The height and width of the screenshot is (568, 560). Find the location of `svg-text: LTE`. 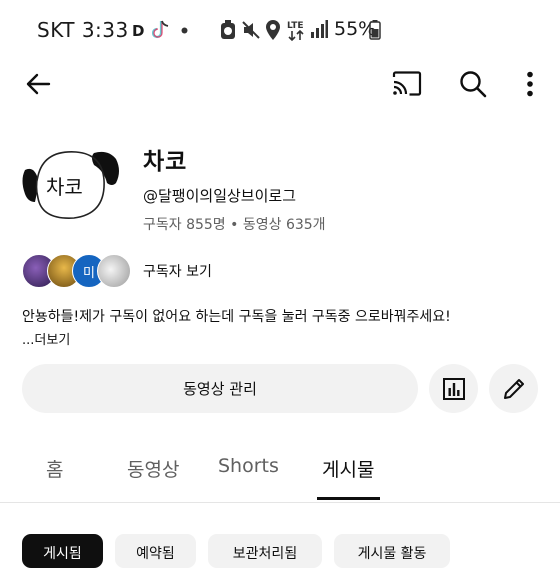

svg-text: LTE is located at coordinates (295, 26).